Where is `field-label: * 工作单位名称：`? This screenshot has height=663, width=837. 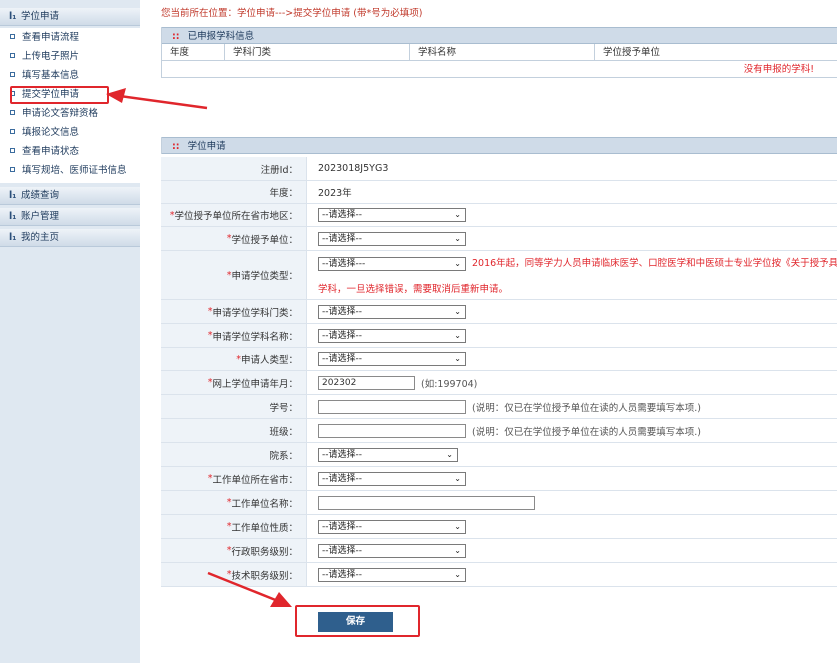
field-label: * 工作单位名称： is located at coordinates (234, 502).